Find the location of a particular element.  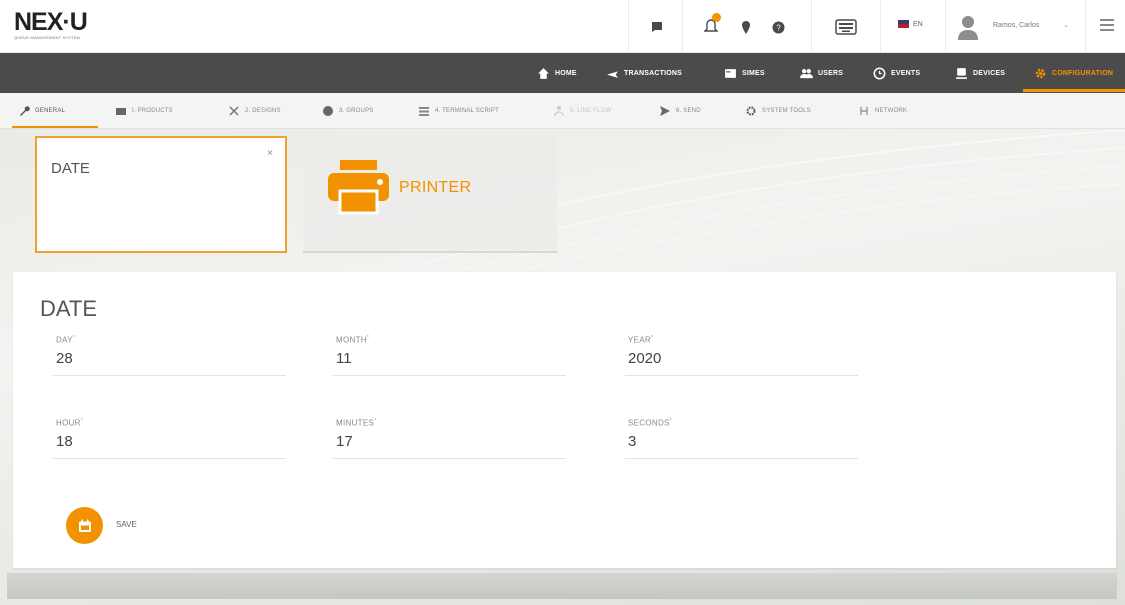

nav-label: DEVICES is located at coordinates (989, 73).